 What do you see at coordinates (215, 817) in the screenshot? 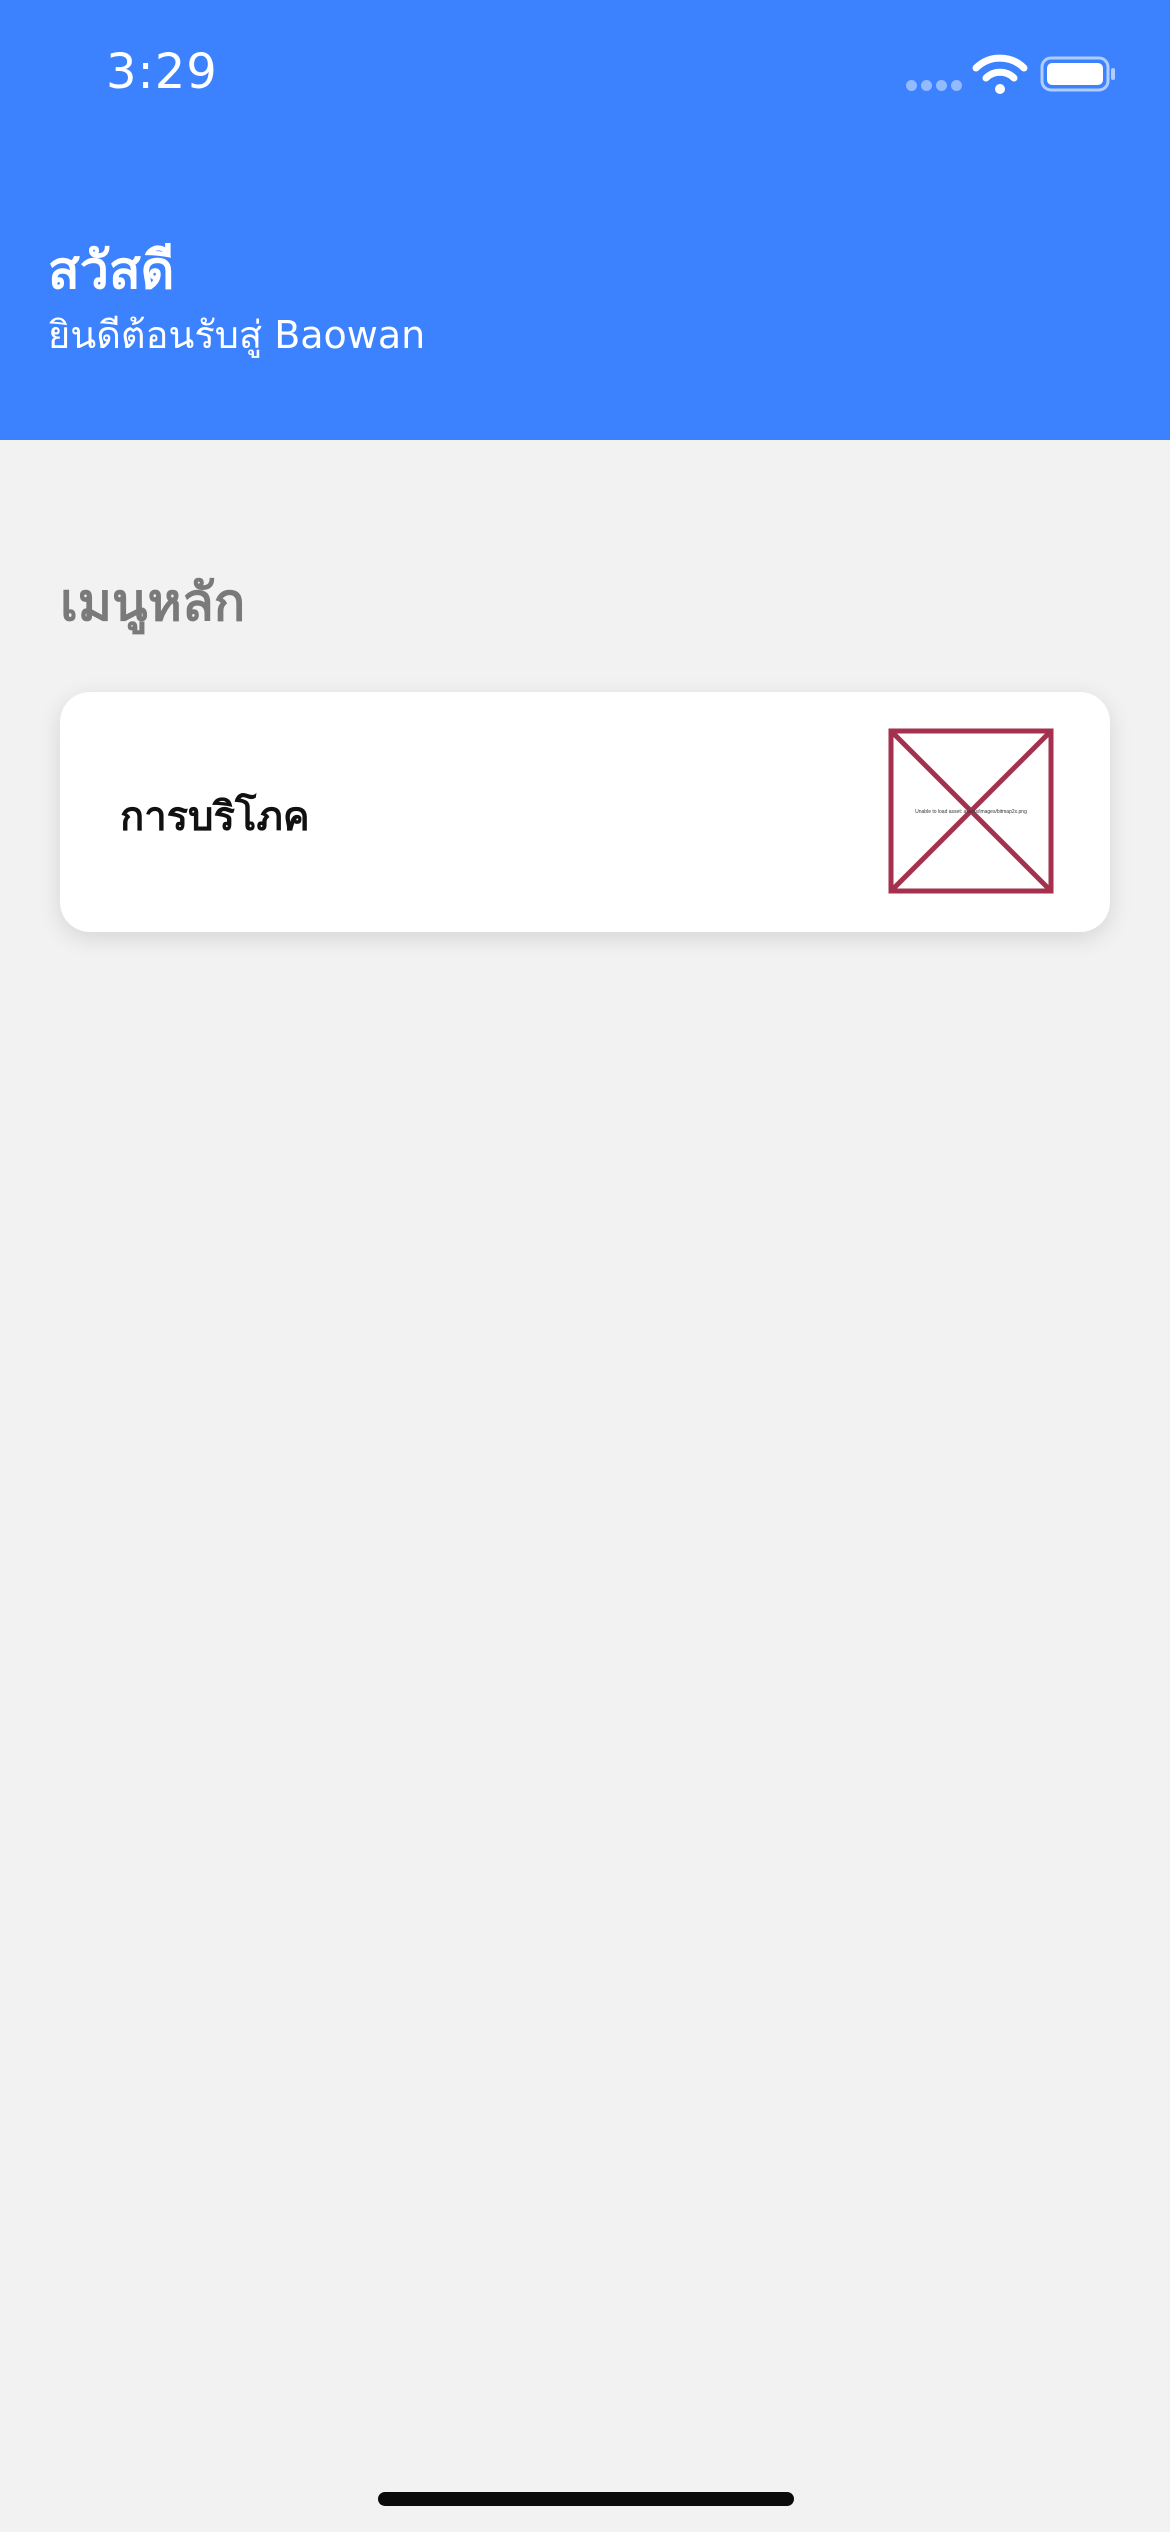
I see `menu-card-label: การบริโภค` at bounding box center [215, 817].